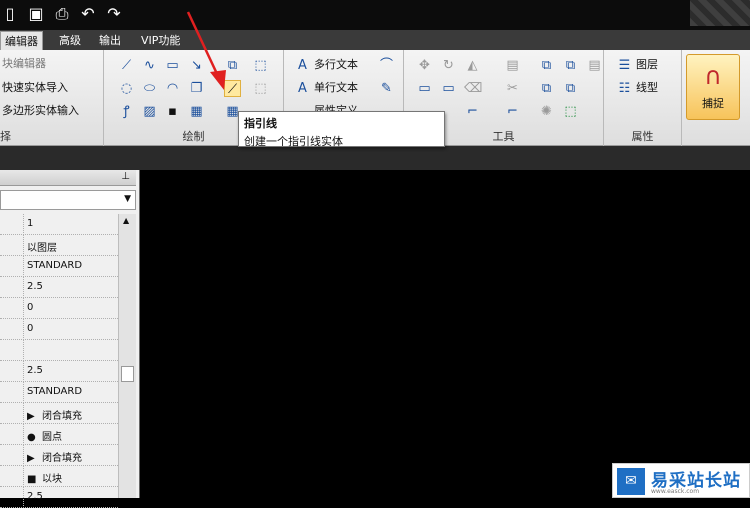 Image resolution: width=750 pixels, height=508 pixels. I want to click on tool-misc-icon: ▤, so click(594, 65).